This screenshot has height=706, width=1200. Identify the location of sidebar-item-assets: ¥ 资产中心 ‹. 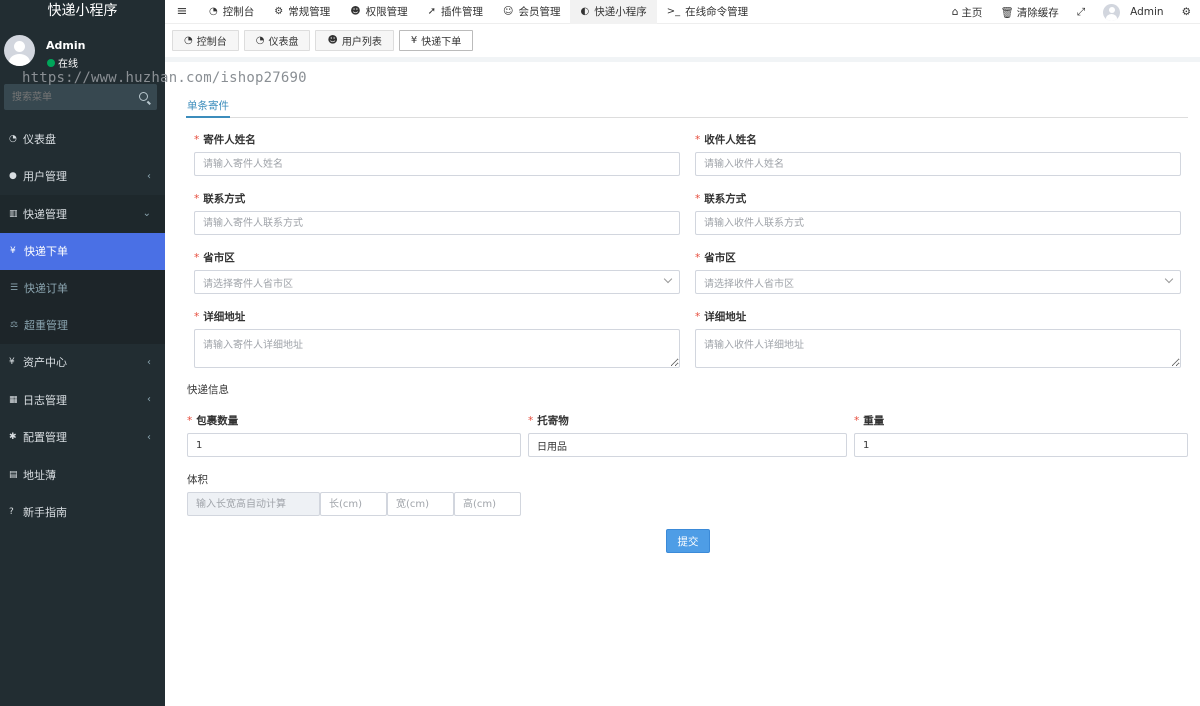
(82, 363).